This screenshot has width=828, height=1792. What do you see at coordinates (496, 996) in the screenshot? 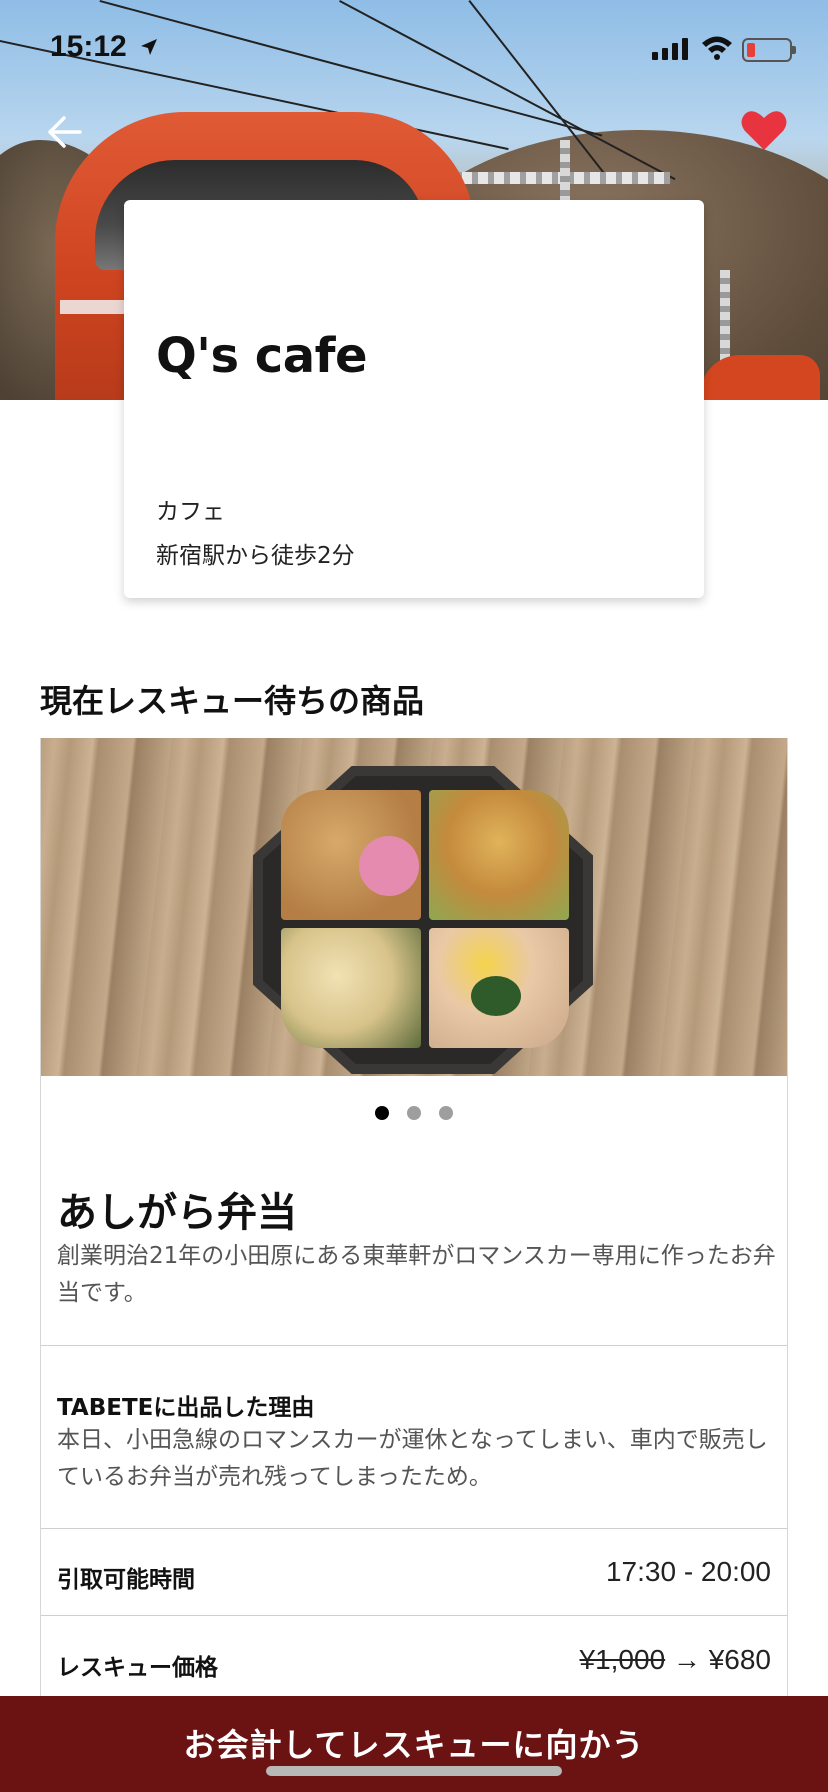
I see `bento-greens` at bounding box center [496, 996].